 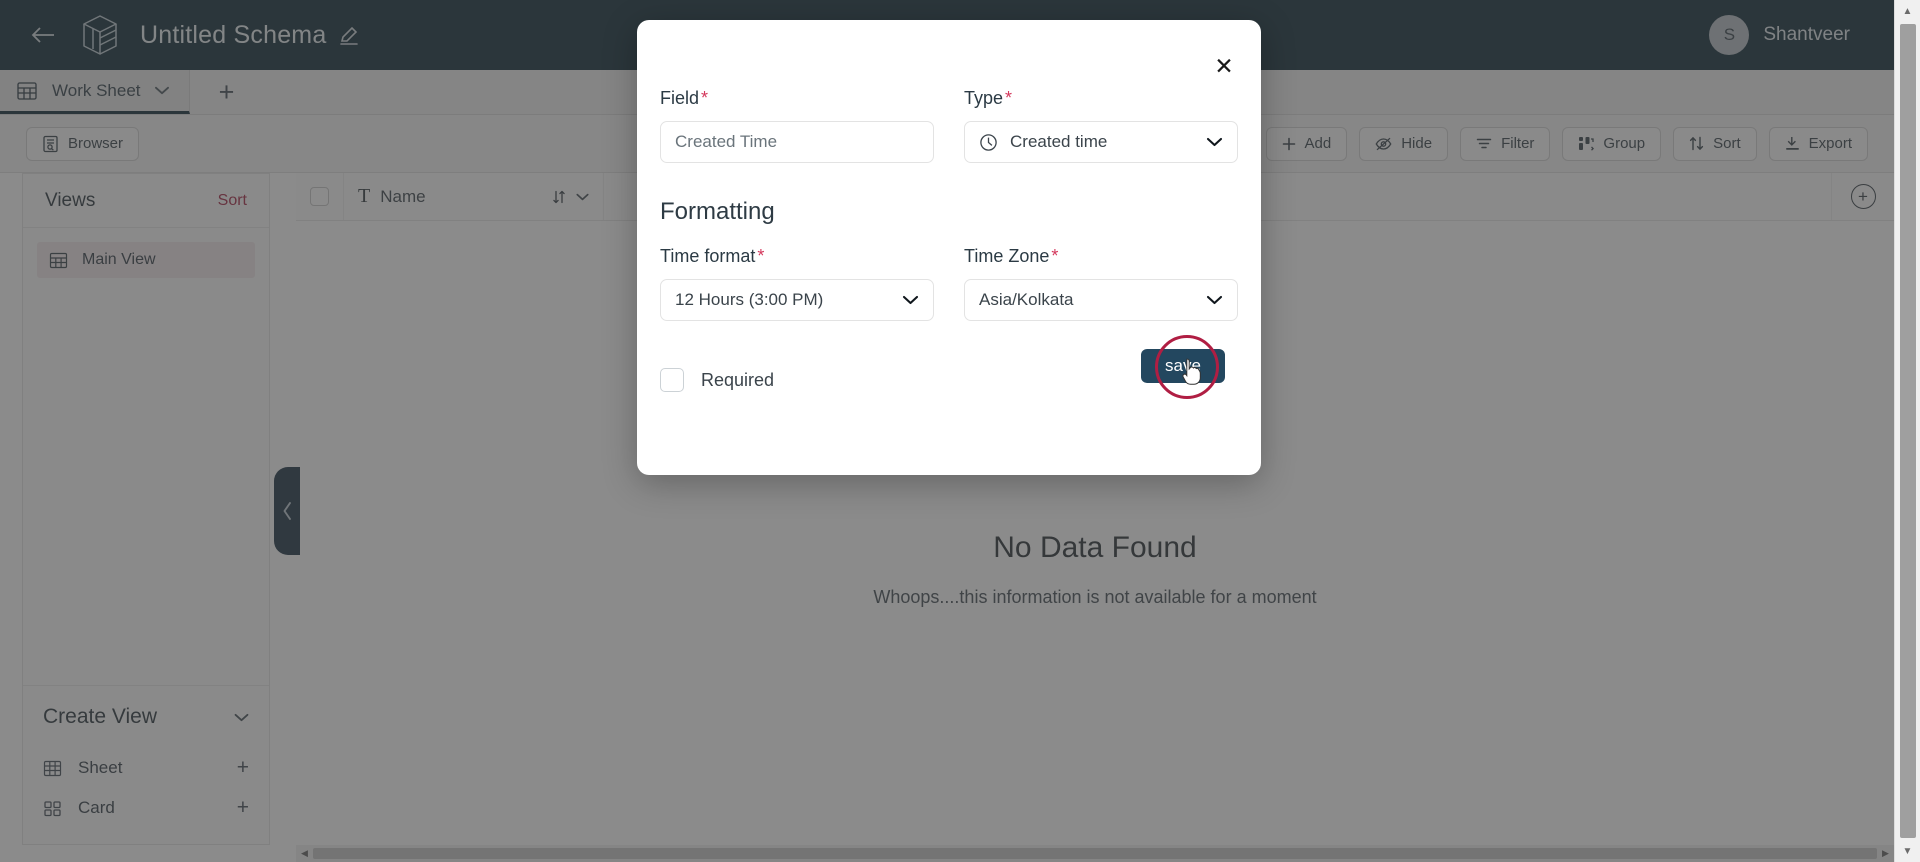 I want to click on field-name-input, so click(x=797, y=142).